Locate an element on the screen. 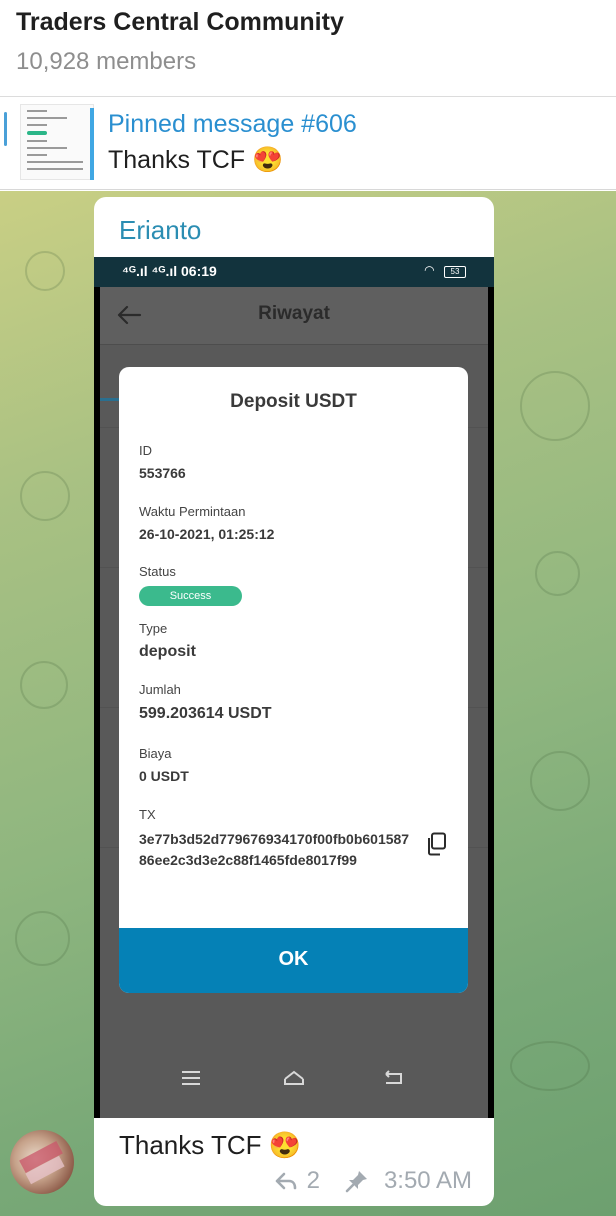 Image resolution: width=616 pixels, height=1216 pixels. sender-avatar is located at coordinates (42, 1162).